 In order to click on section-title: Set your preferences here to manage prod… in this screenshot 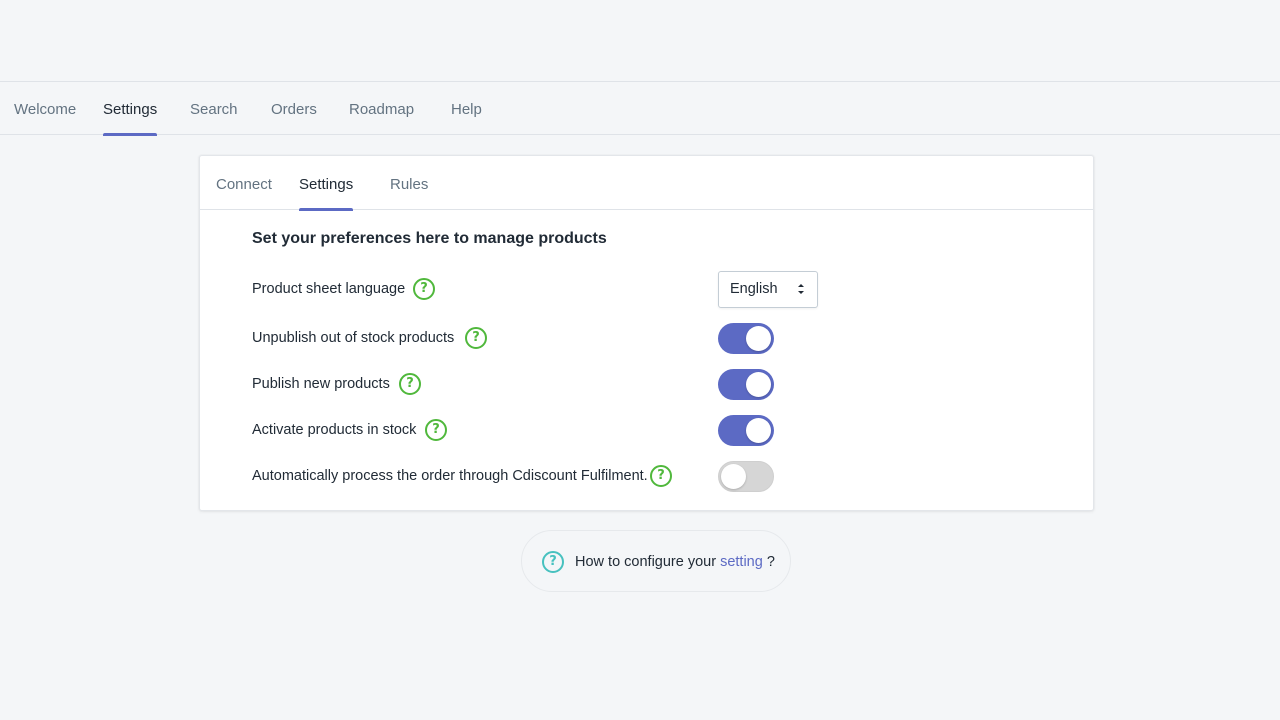, I will do `click(429, 238)`.